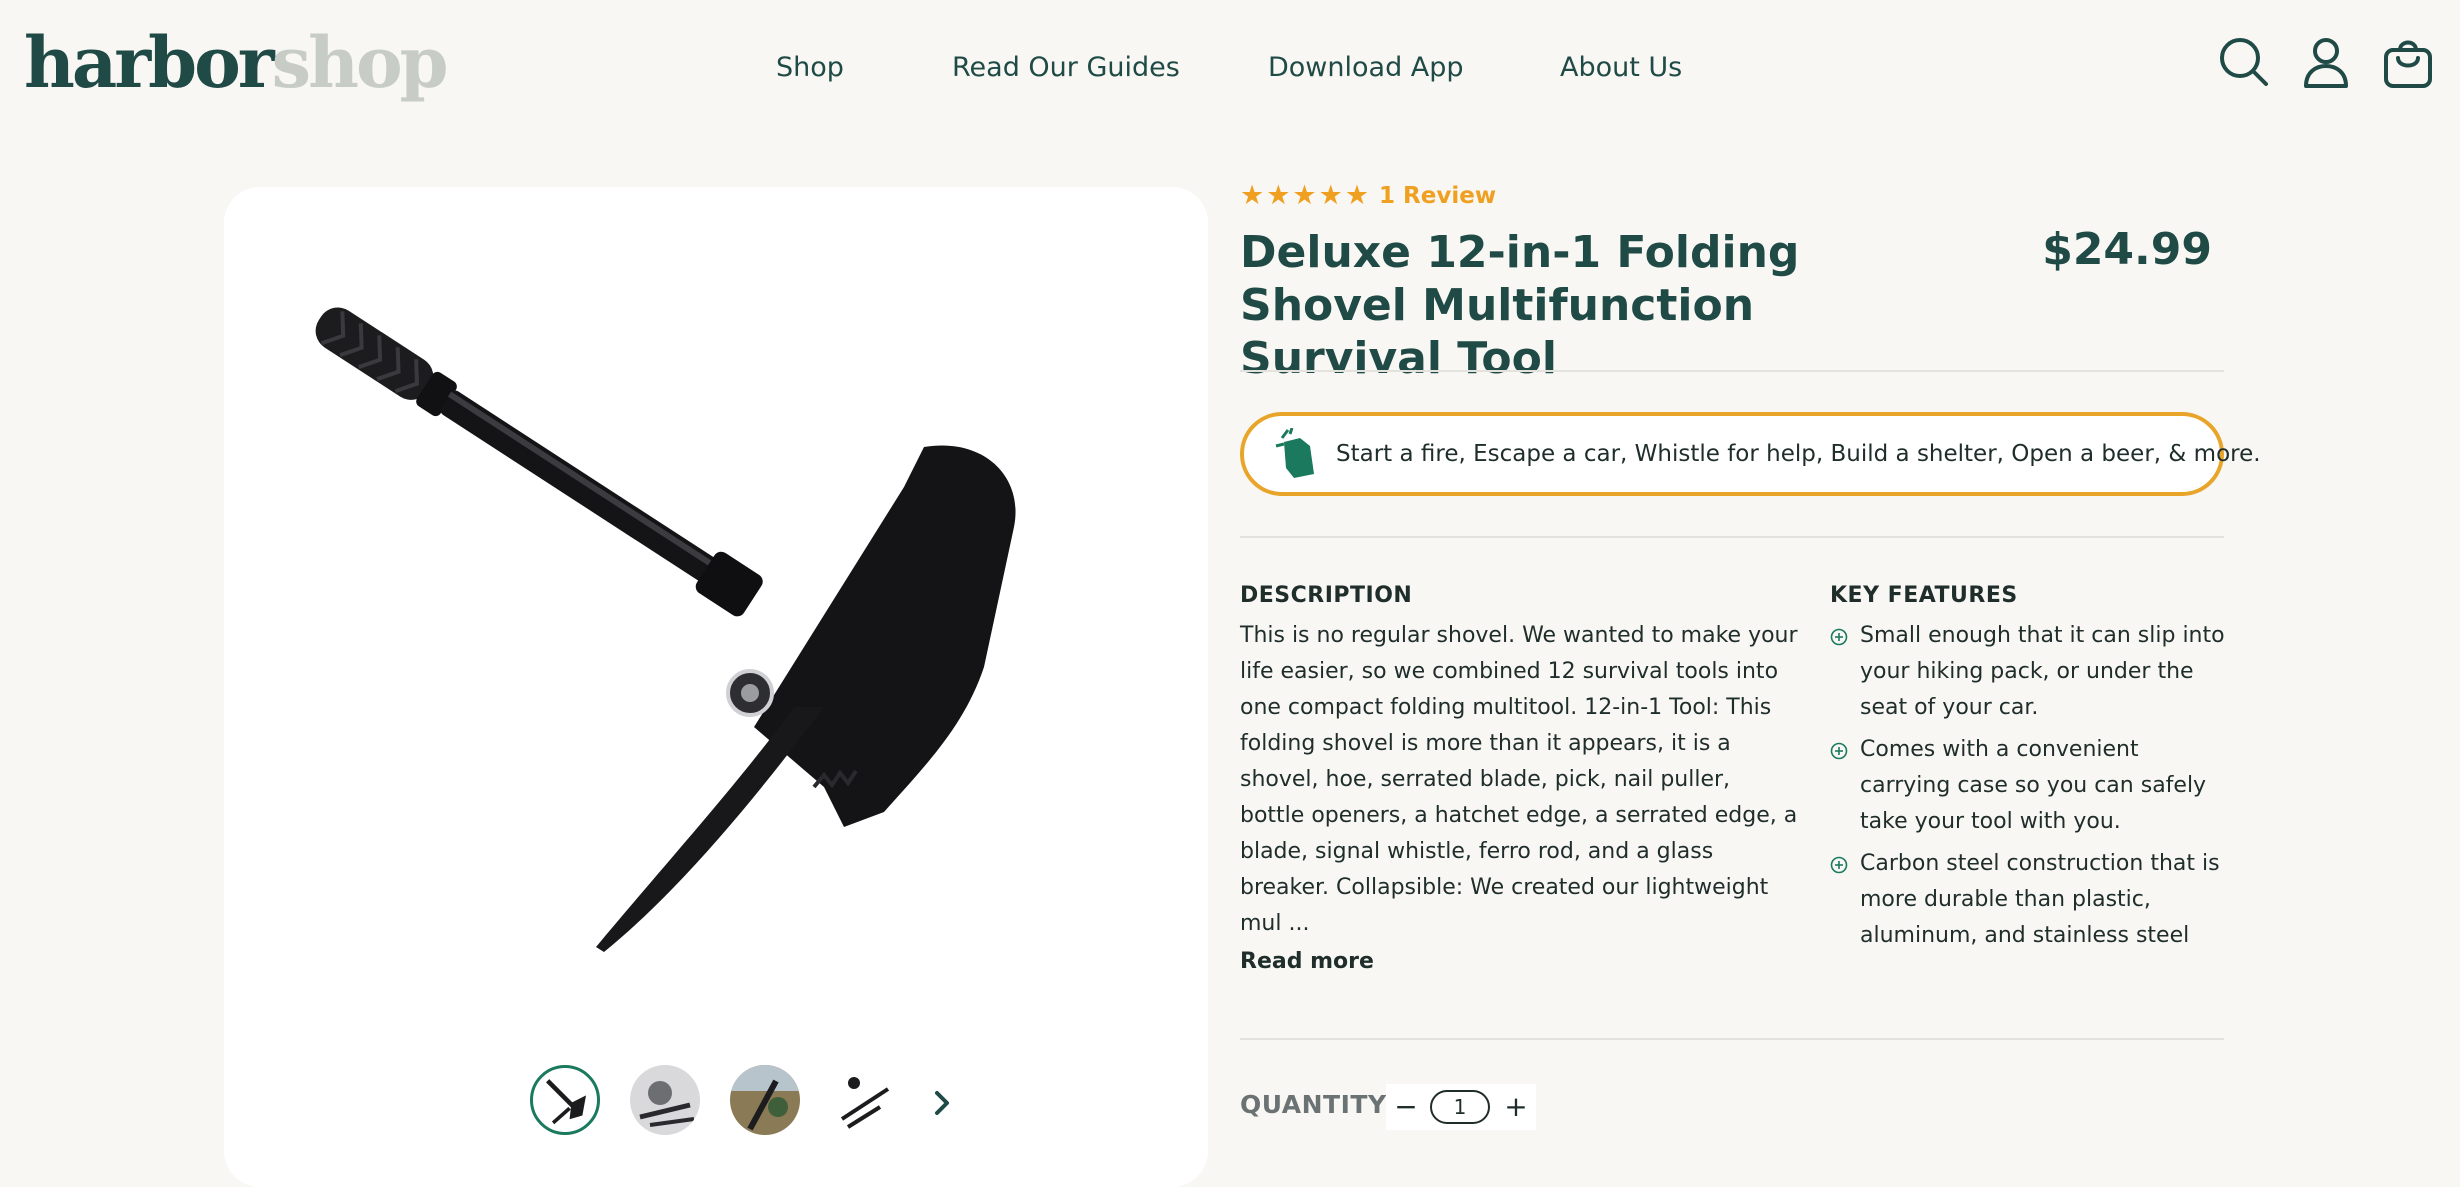 This screenshot has width=2460, height=1187. What do you see at coordinates (1294, 453) in the screenshot?
I see `tool-icon` at bounding box center [1294, 453].